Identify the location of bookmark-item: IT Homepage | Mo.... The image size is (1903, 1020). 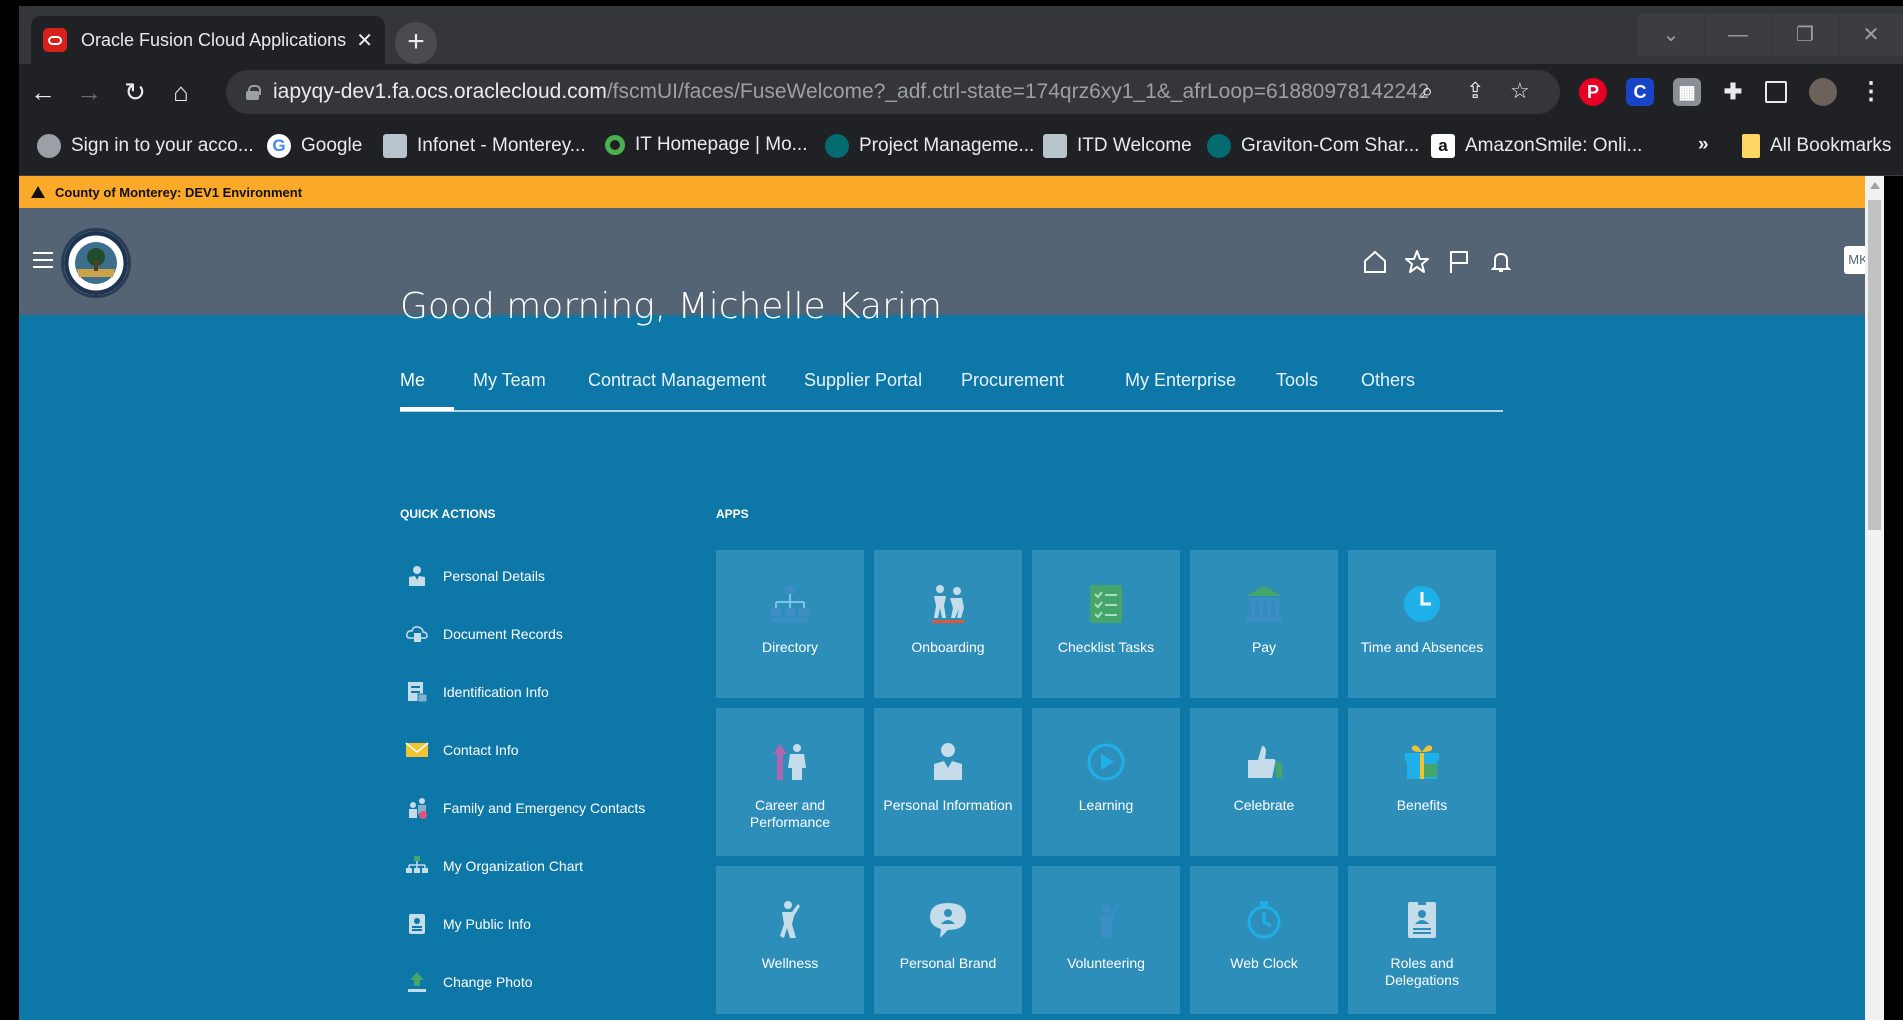
(706, 145).